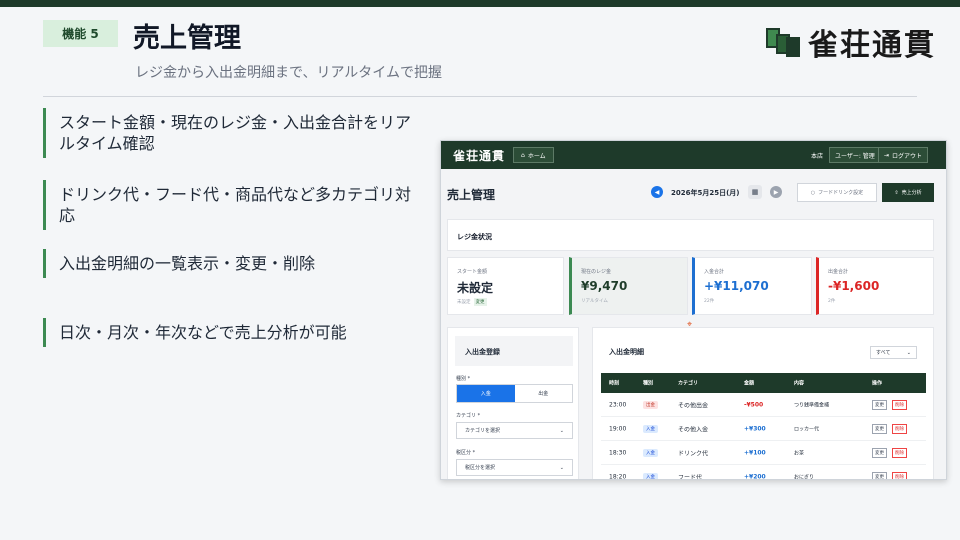 This screenshot has width=960, height=540. What do you see at coordinates (480, 96) in the screenshot?
I see `divider` at bounding box center [480, 96].